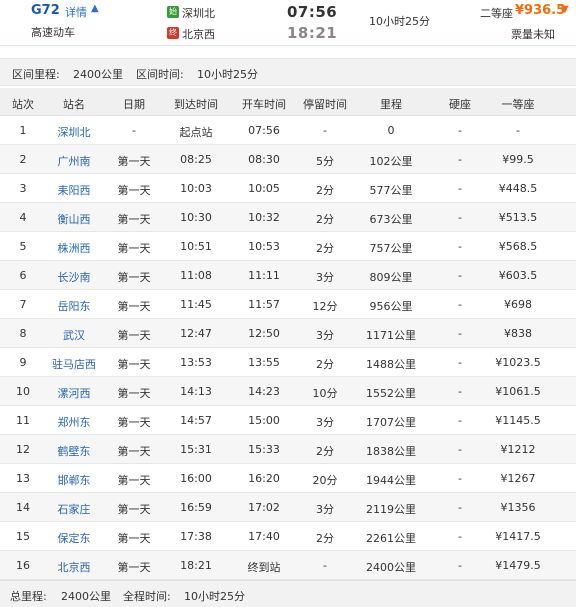 Image resolution: width=576 pixels, height=607 pixels. What do you see at coordinates (74, 335) in the screenshot?
I see `station-link: 武汉` at bounding box center [74, 335].